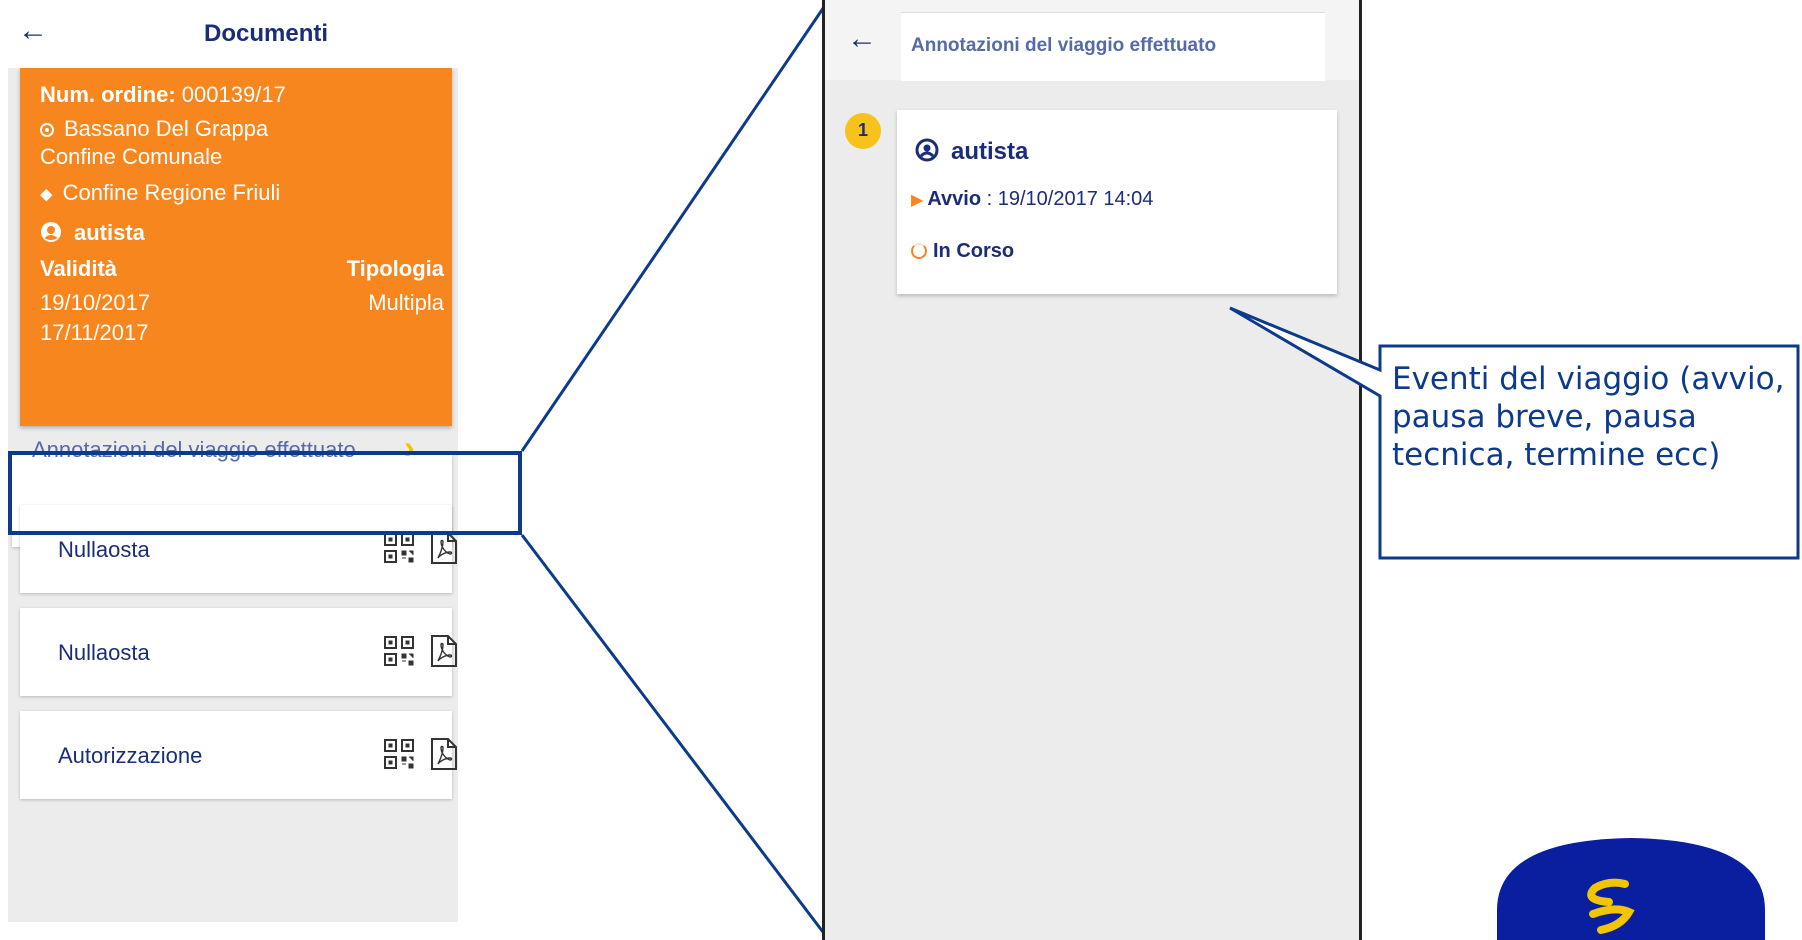 The image size is (1802, 940). What do you see at coordinates (95, 302) in the screenshot?
I see `valid-from: 19/10/2017` at bounding box center [95, 302].